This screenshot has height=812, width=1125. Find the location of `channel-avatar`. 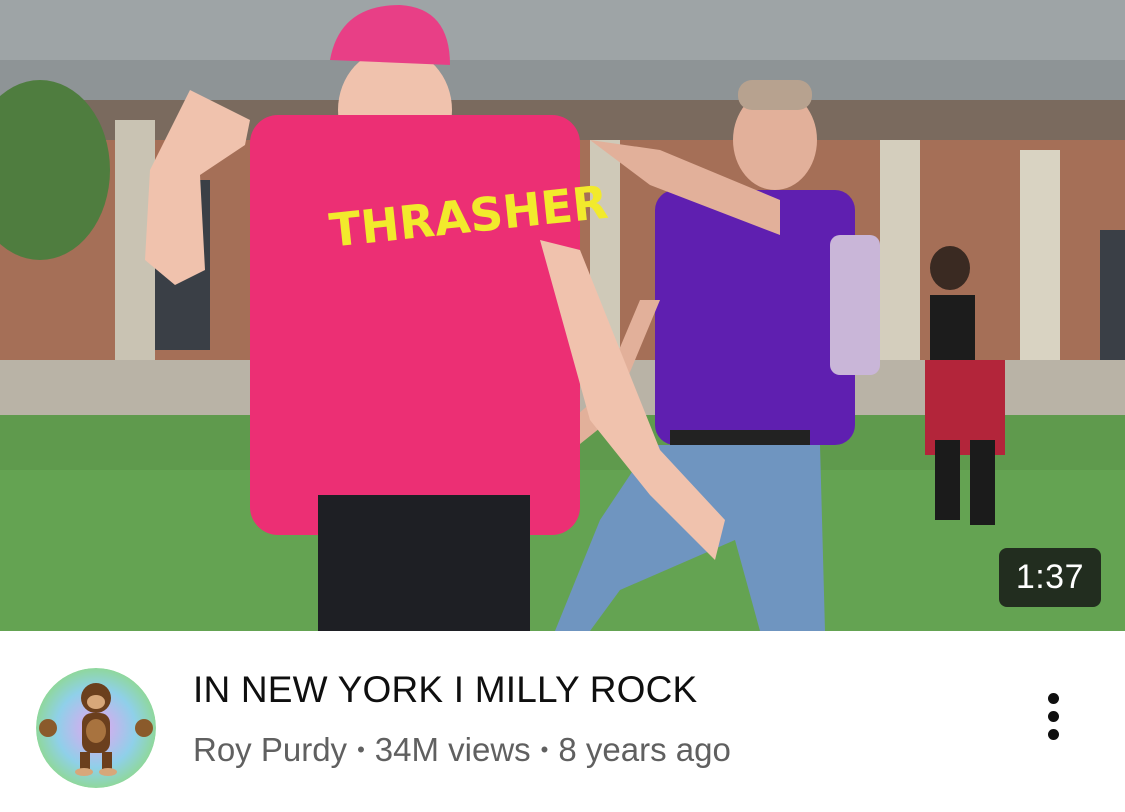

channel-avatar is located at coordinates (96, 728).